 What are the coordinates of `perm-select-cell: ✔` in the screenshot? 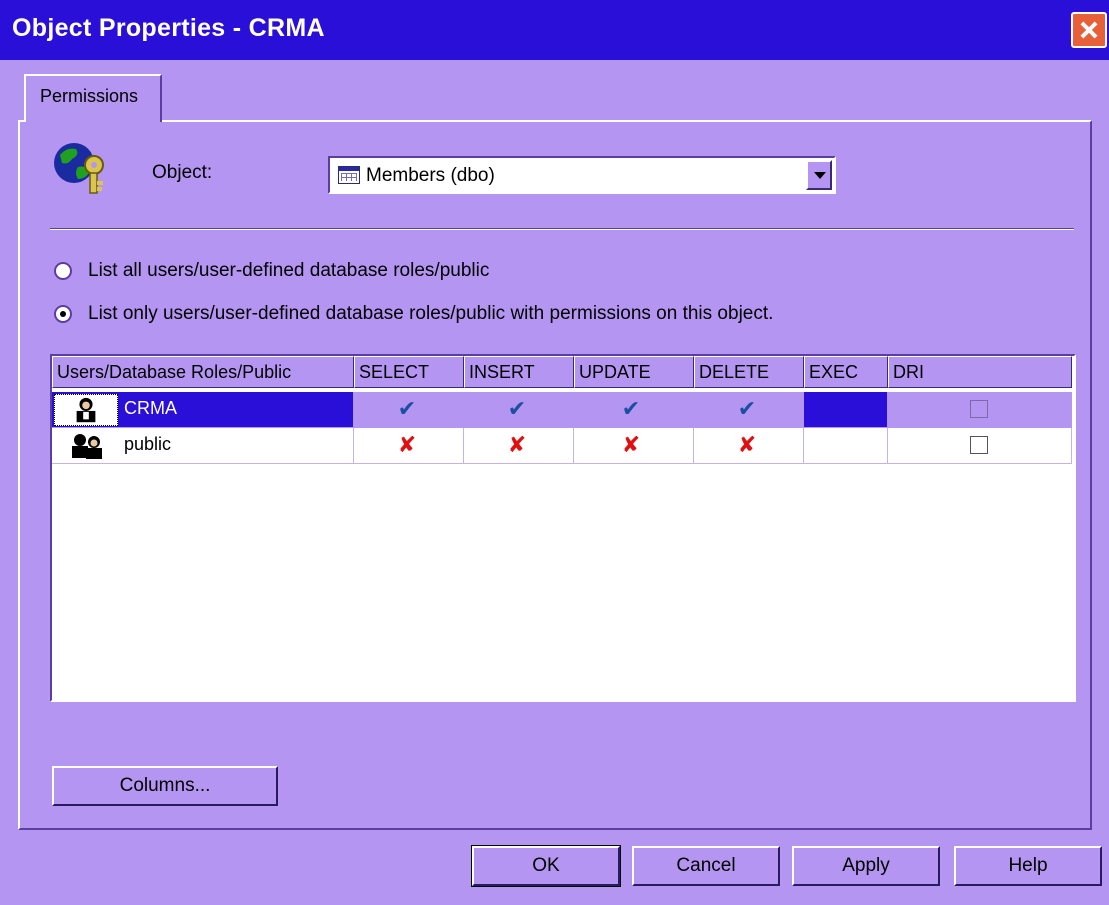 It's located at (409, 410).